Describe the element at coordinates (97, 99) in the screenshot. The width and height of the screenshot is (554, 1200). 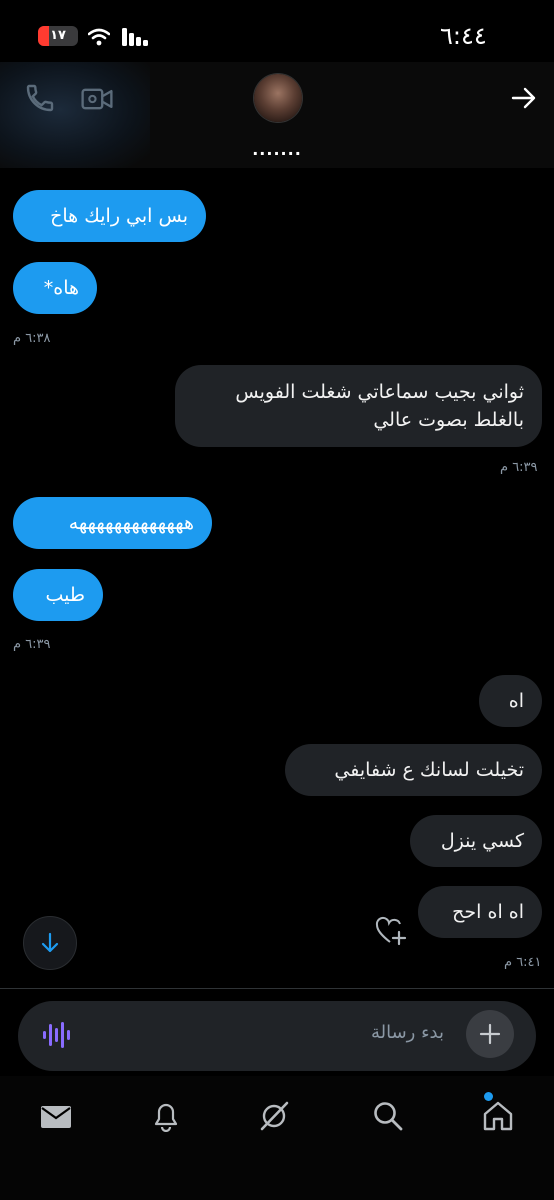
I see `video-call-icon` at that location.